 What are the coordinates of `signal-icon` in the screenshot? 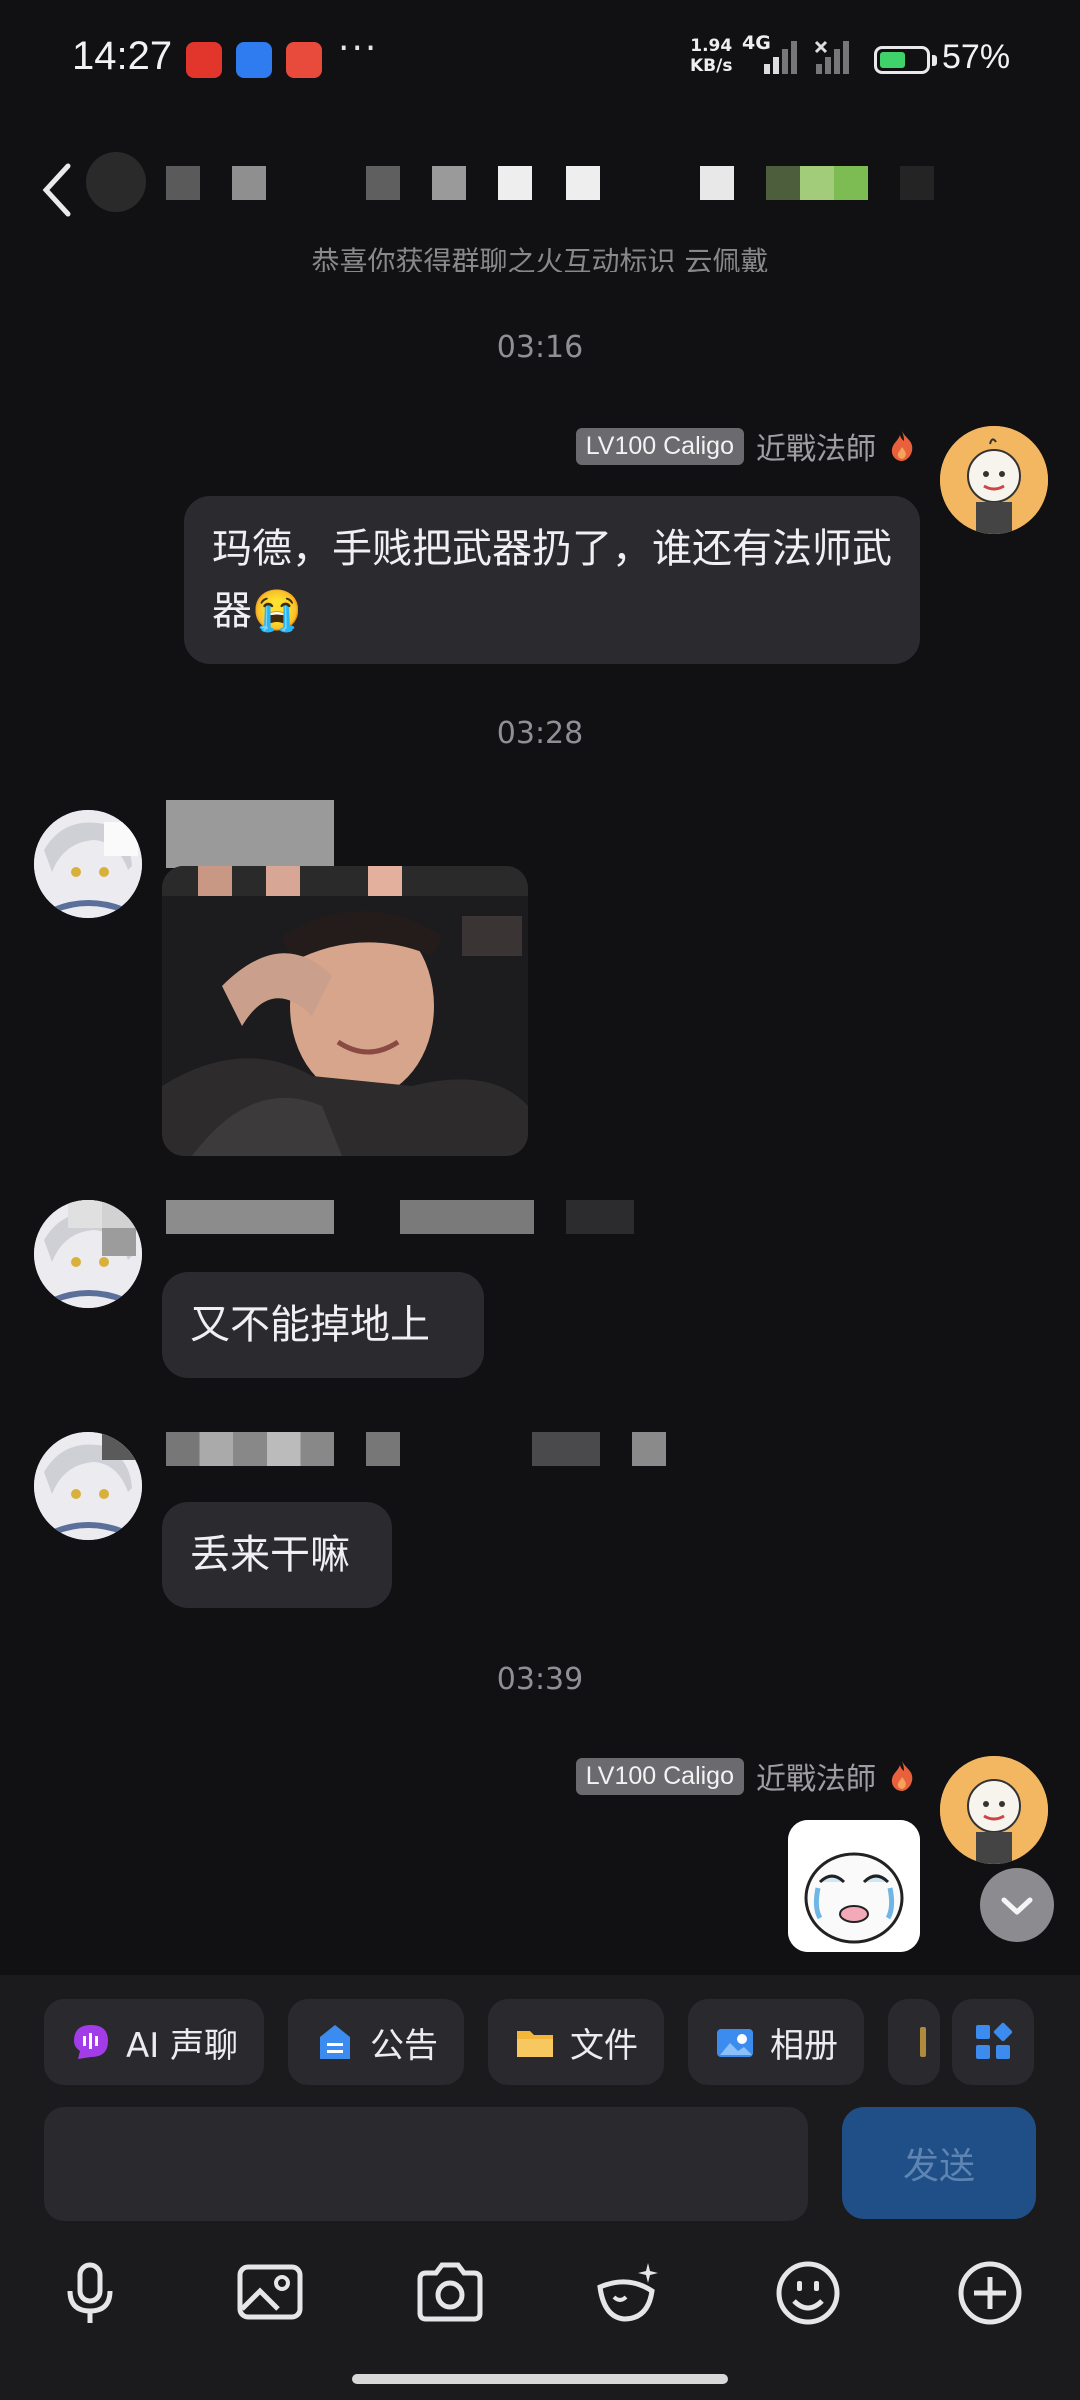 It's located at (780, 57).